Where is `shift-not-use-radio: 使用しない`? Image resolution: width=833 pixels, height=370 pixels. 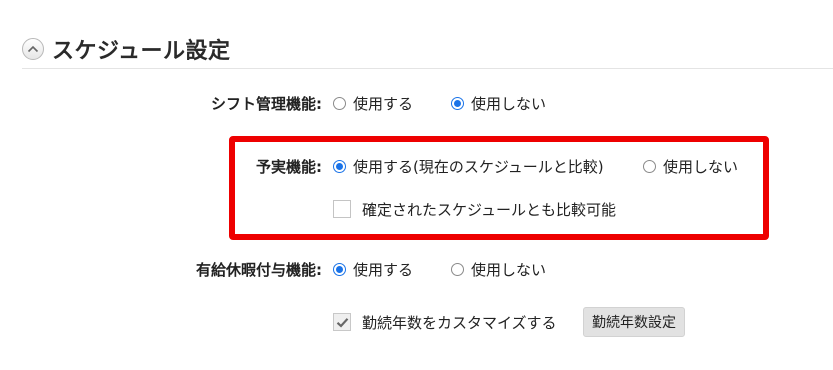 shift-not-use-radio: 使用しない is located at coordinates (498, 103).